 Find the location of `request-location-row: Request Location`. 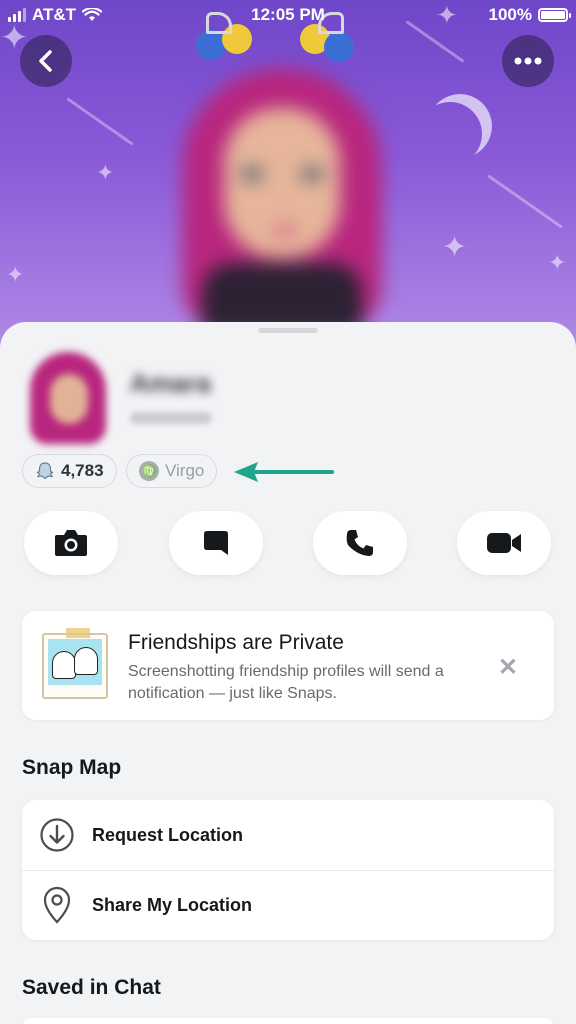

request-location-row: Request Location is located at coordinates (288, 835).